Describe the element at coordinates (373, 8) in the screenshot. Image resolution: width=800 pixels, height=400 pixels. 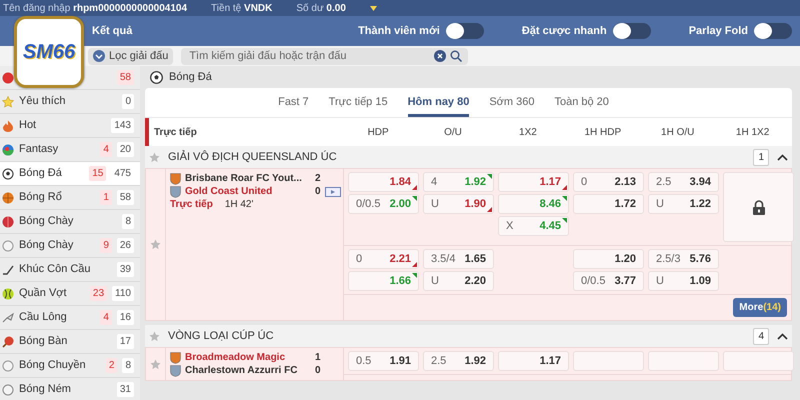
I see `caret-icon` at that location.